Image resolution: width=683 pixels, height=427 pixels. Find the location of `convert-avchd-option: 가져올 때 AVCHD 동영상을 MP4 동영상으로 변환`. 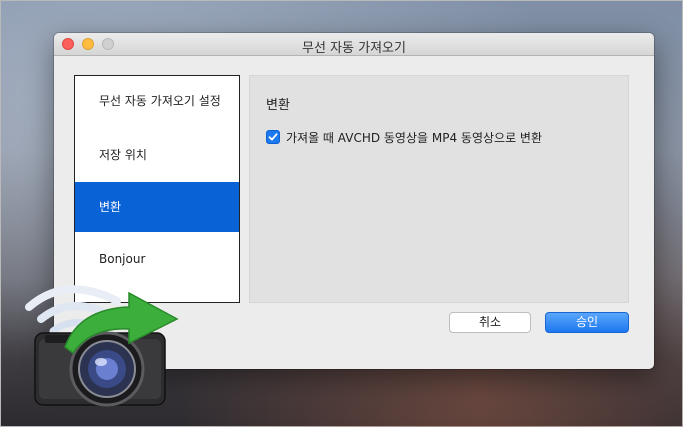

convert-avchd-option: 가져올 때 AVCHD 동영상을 MP4 동영상으로 변환 is located at coordinates (404, 137).